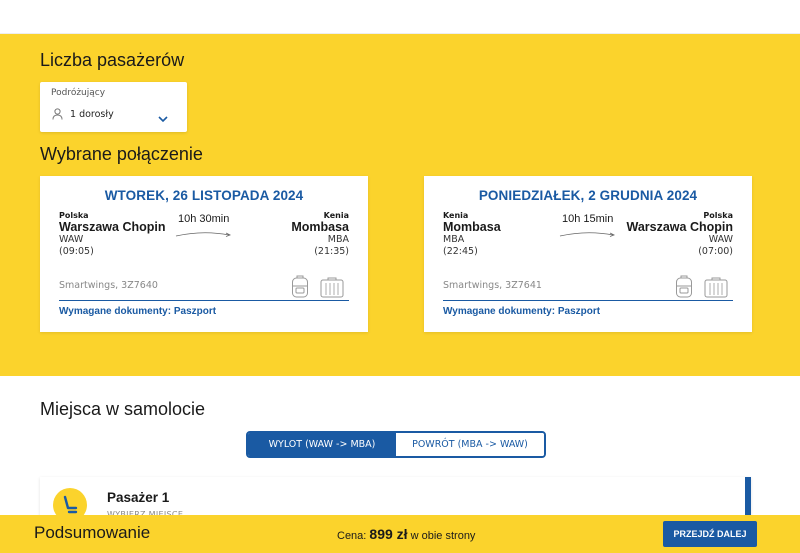  What do you see at coordinates (113, 107) in the screenshot?
I see `passengers-dropdown: Podróżujący 1 dorosły` at bounding box center [113, 107].